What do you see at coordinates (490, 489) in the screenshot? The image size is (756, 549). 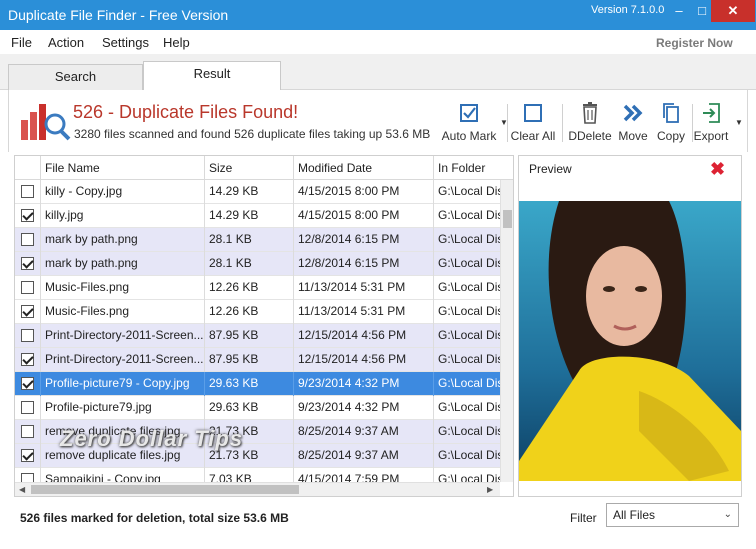 I see `scroll-right-icon: ▶` at bounding box center [490, 489].